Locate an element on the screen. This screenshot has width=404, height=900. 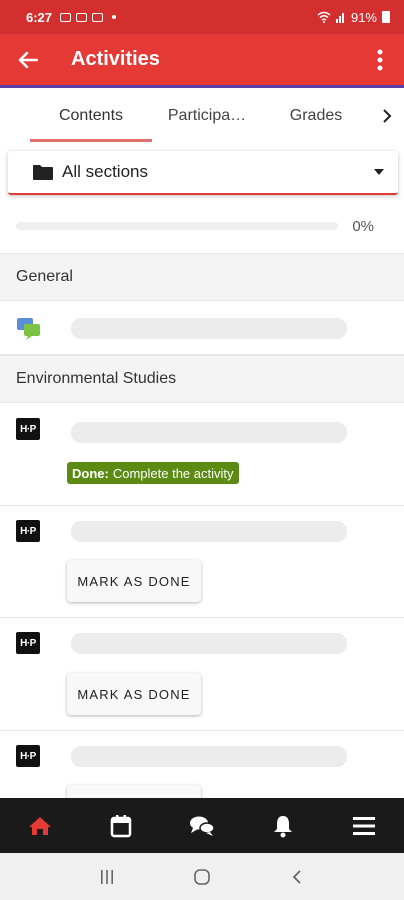
battery-percent: 91% is located at coordinates (363, 17).